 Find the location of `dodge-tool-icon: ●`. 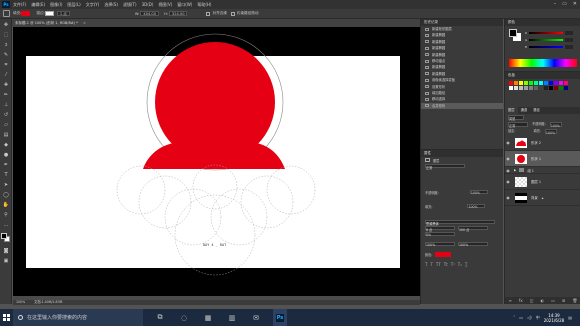

dodge-tool-icon: ● is located at coordinates (6, 155).